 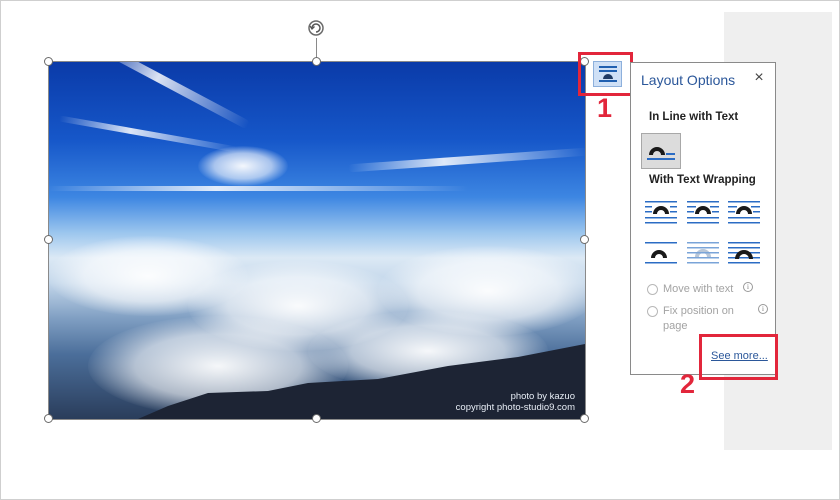 What do you see at coordinates (688, 80) in the screenshot?
I see `panel-title: Layout Options` at bounding box center [688, 80].